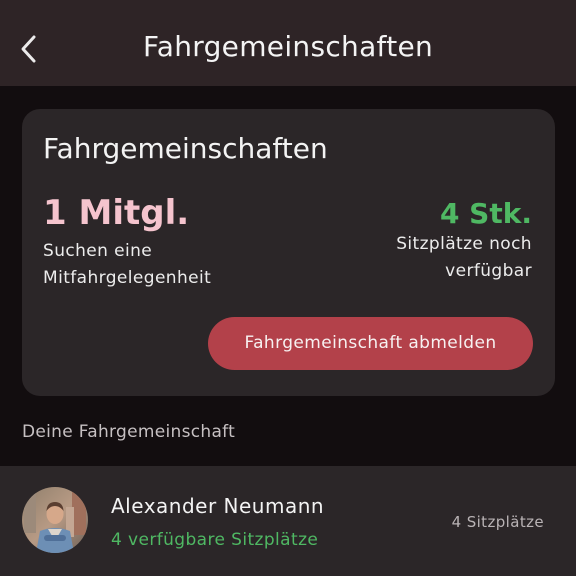 This screenshot has height=576, width=576. What do you see at coordinates (497, 522) in the screenshot?
I see `member-total-seats: 4 Sitzplätze` at bounding box center [497, 522].